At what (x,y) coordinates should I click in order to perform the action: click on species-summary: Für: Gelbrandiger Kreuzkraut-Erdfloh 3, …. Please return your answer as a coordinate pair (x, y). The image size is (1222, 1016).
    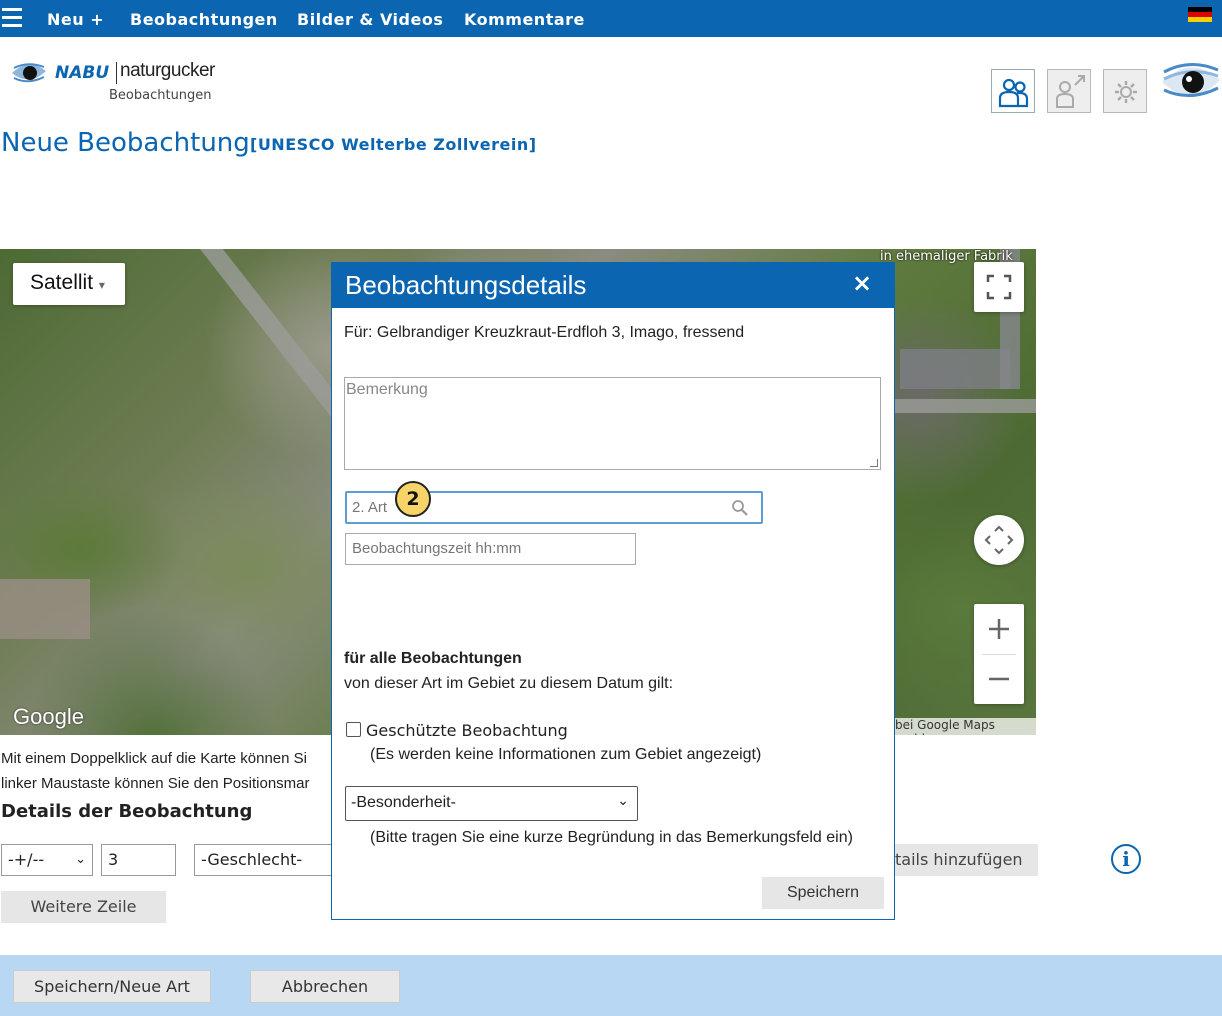
    Looking at the image, I should click on (544, 332).